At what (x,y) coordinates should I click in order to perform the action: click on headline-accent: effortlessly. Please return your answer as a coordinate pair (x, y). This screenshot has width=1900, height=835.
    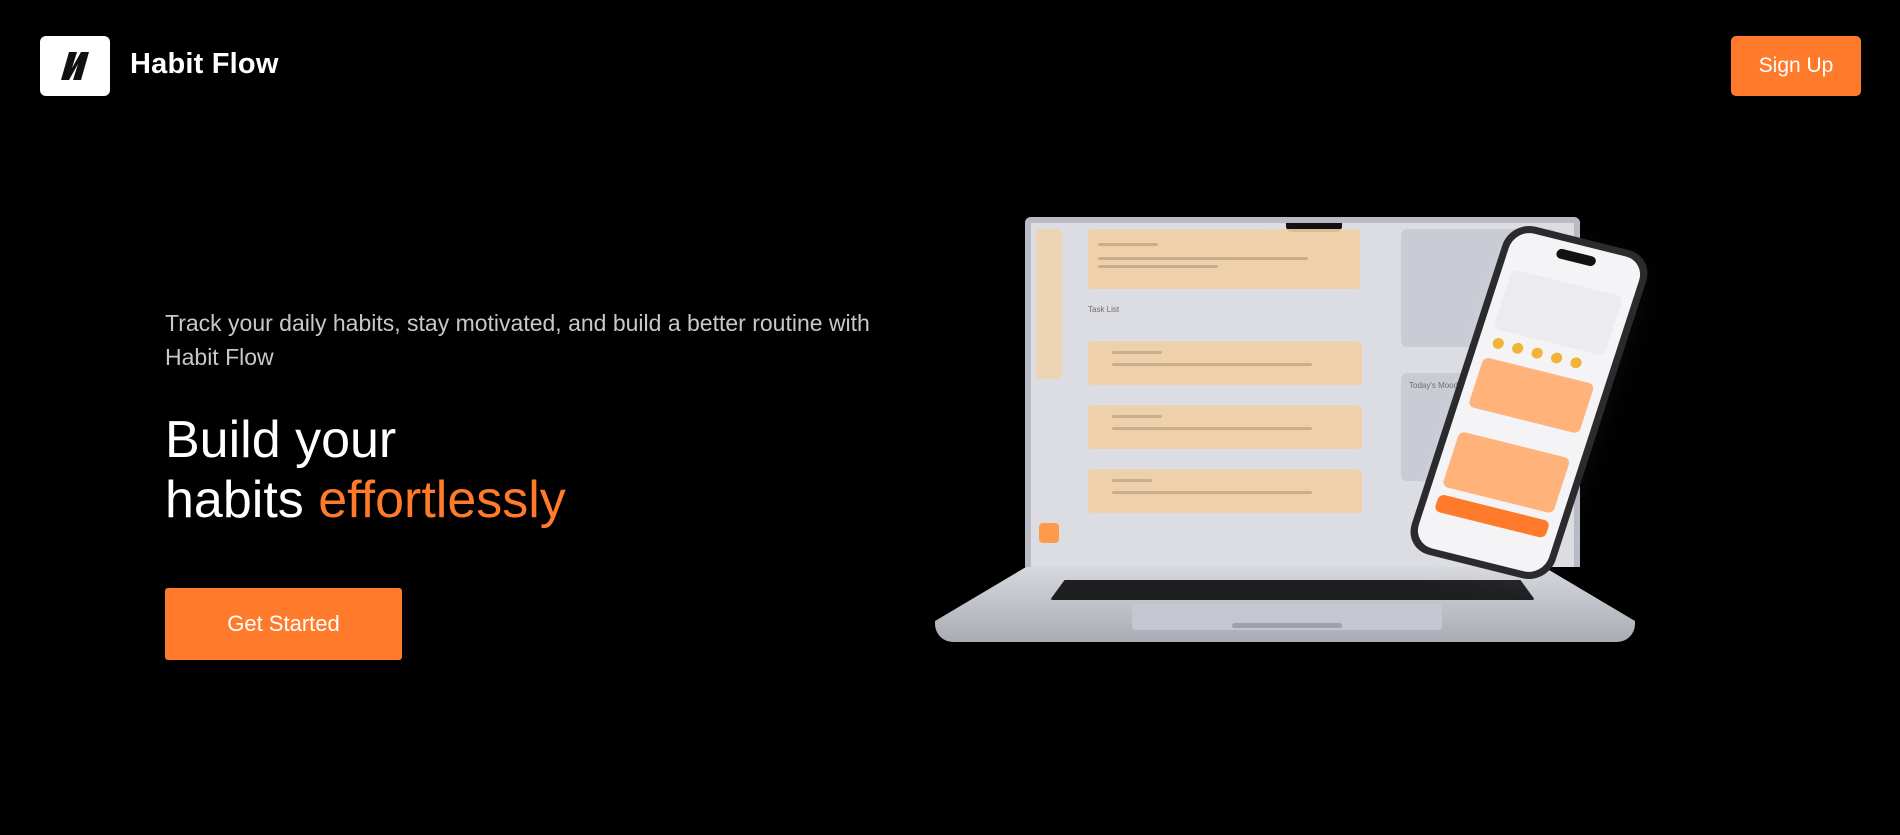
    Looking at the image, I should click on (442, 500).